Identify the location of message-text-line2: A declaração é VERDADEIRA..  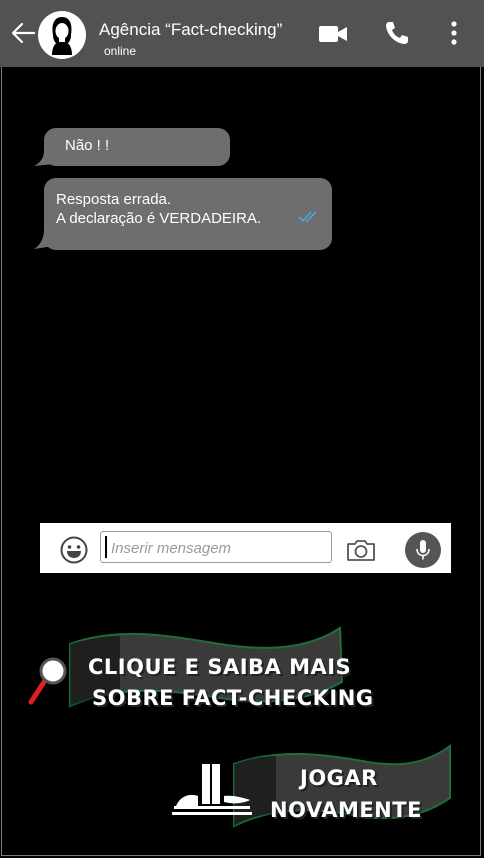
(159, 218).